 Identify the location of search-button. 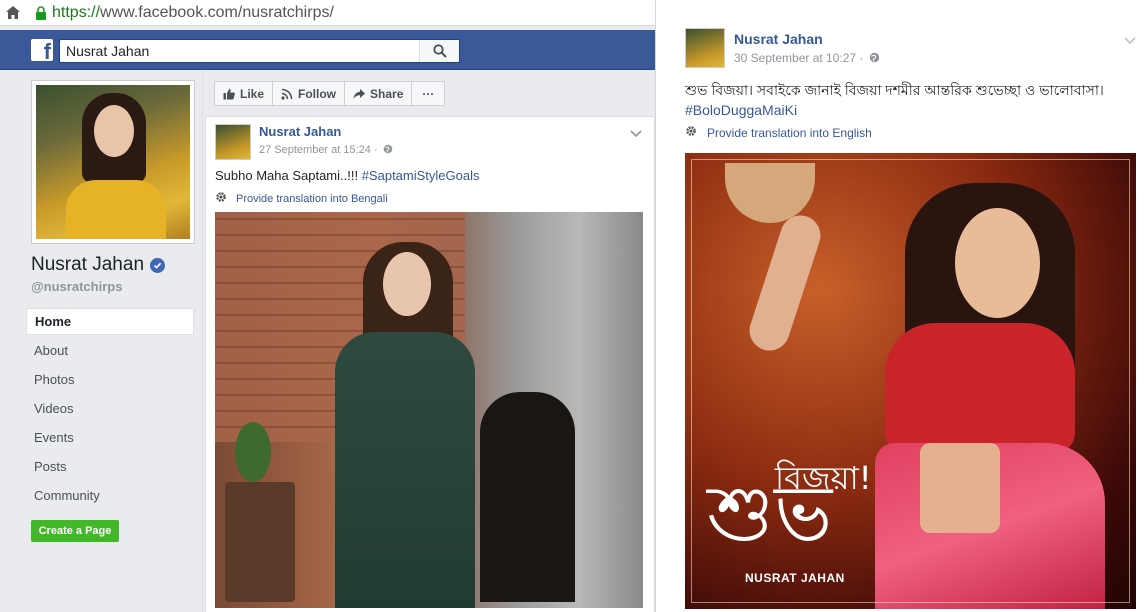
(439, 51).